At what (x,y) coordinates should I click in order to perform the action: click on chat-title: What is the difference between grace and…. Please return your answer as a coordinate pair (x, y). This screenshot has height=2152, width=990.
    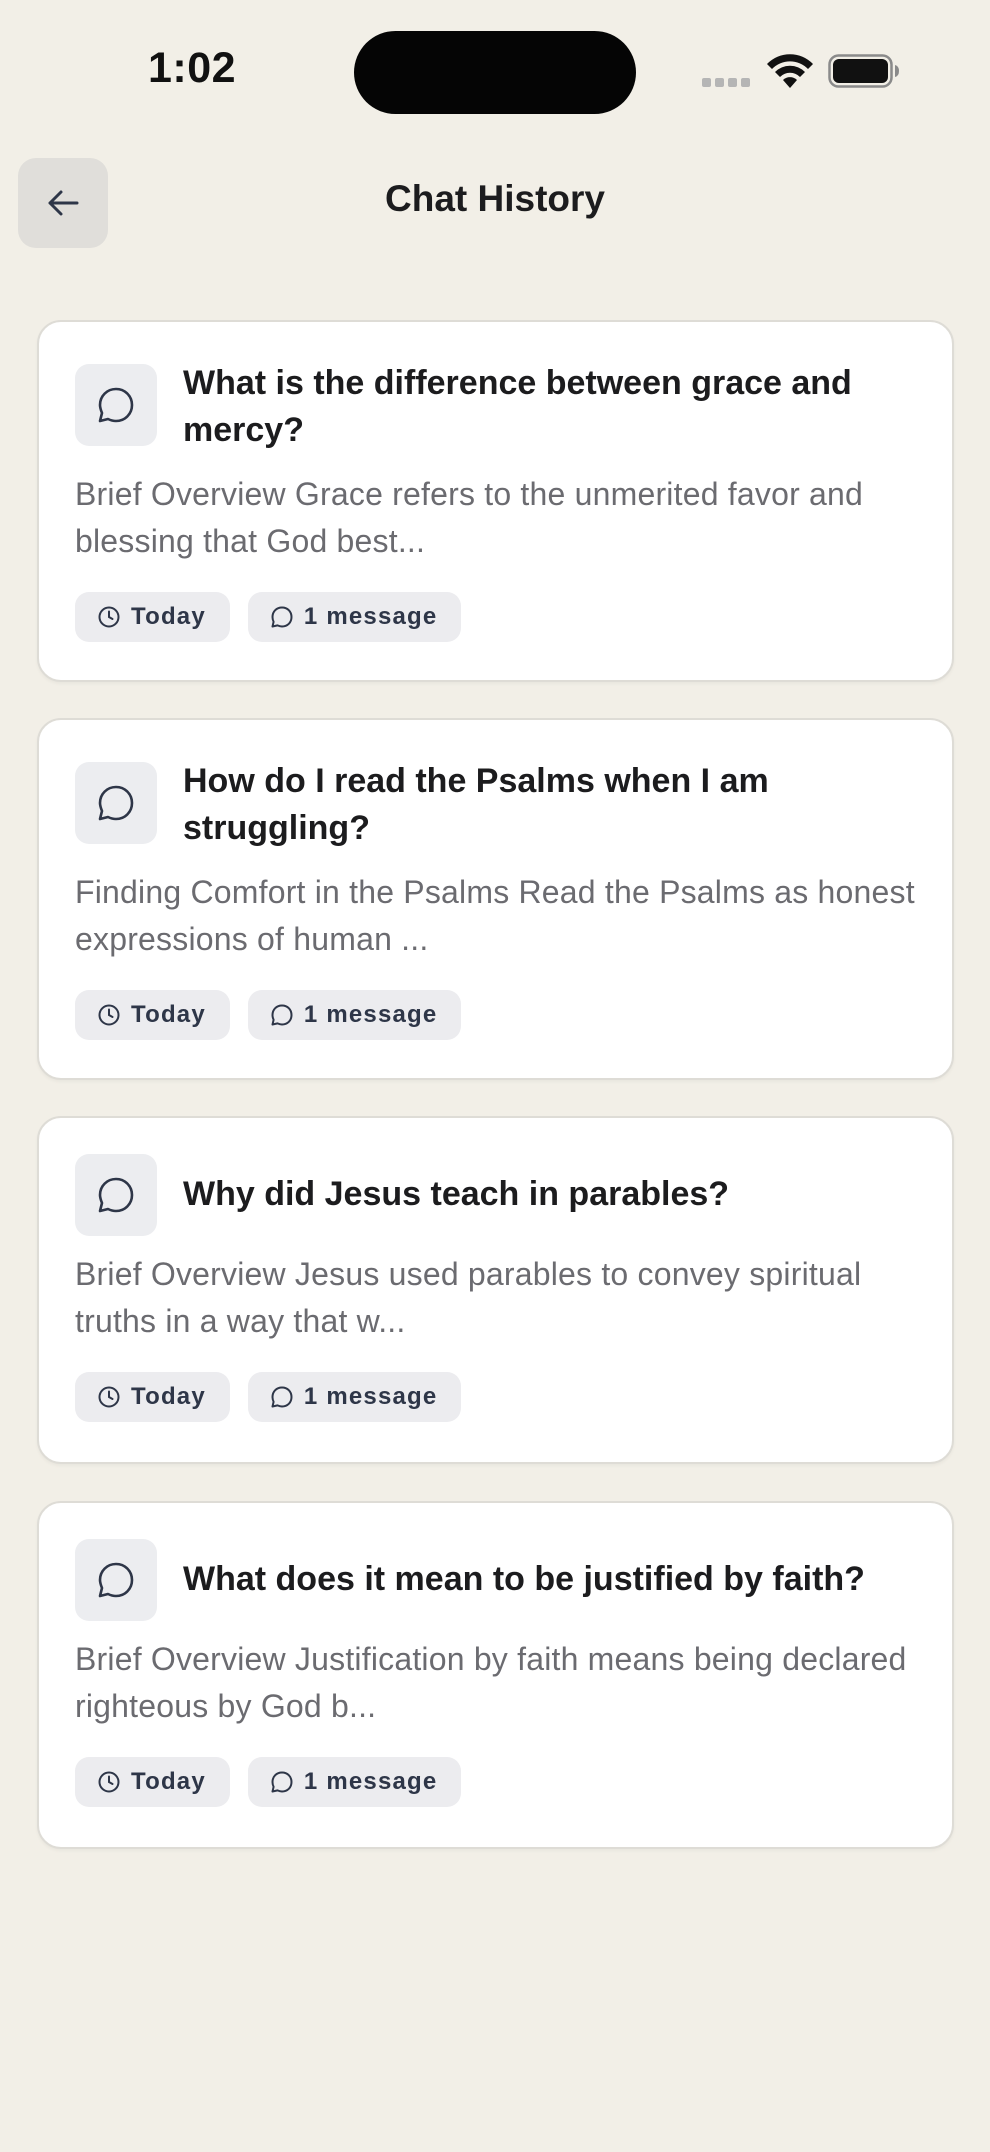
    Looking at the image, I should click on (517, 406).